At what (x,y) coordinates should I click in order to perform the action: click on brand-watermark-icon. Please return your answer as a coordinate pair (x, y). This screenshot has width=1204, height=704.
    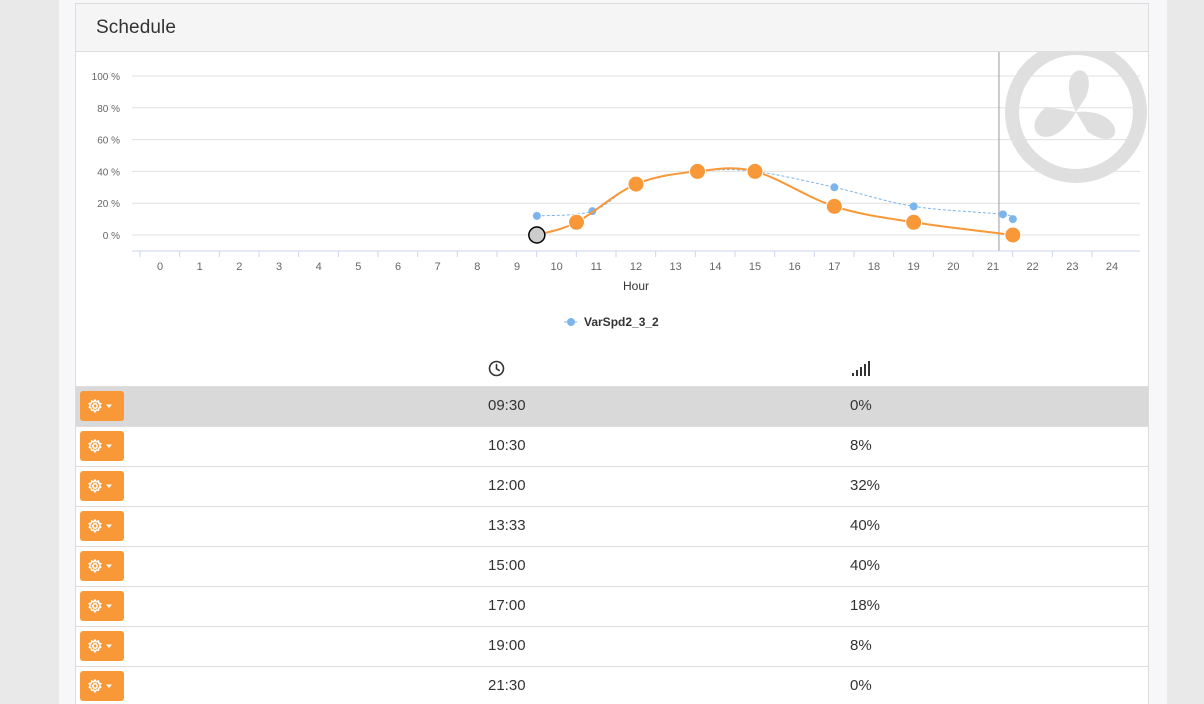
    Looking at the image, I should click on (1076, 117).